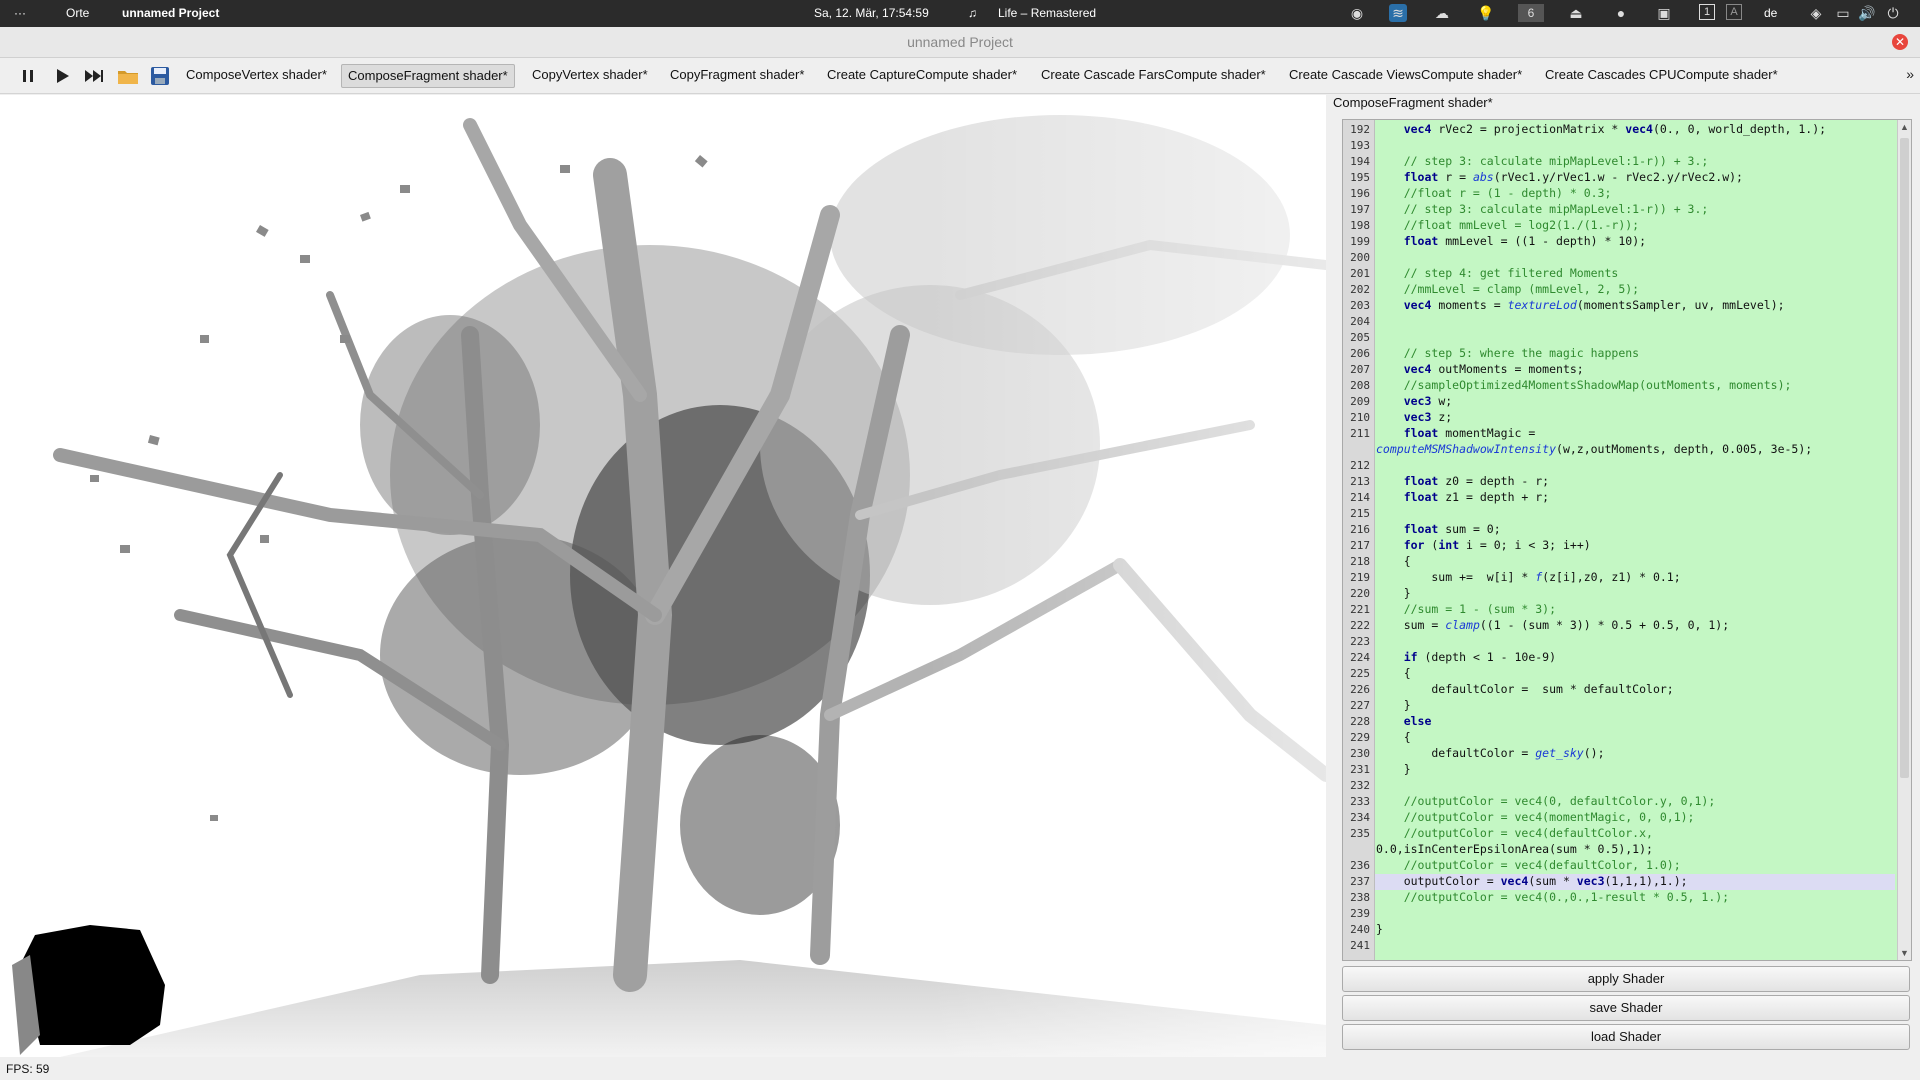  What do you see at coordinates (1576, 13) in the screenshot?
I see `eject-icon: ⏏` at bounding box center [1576, 13].